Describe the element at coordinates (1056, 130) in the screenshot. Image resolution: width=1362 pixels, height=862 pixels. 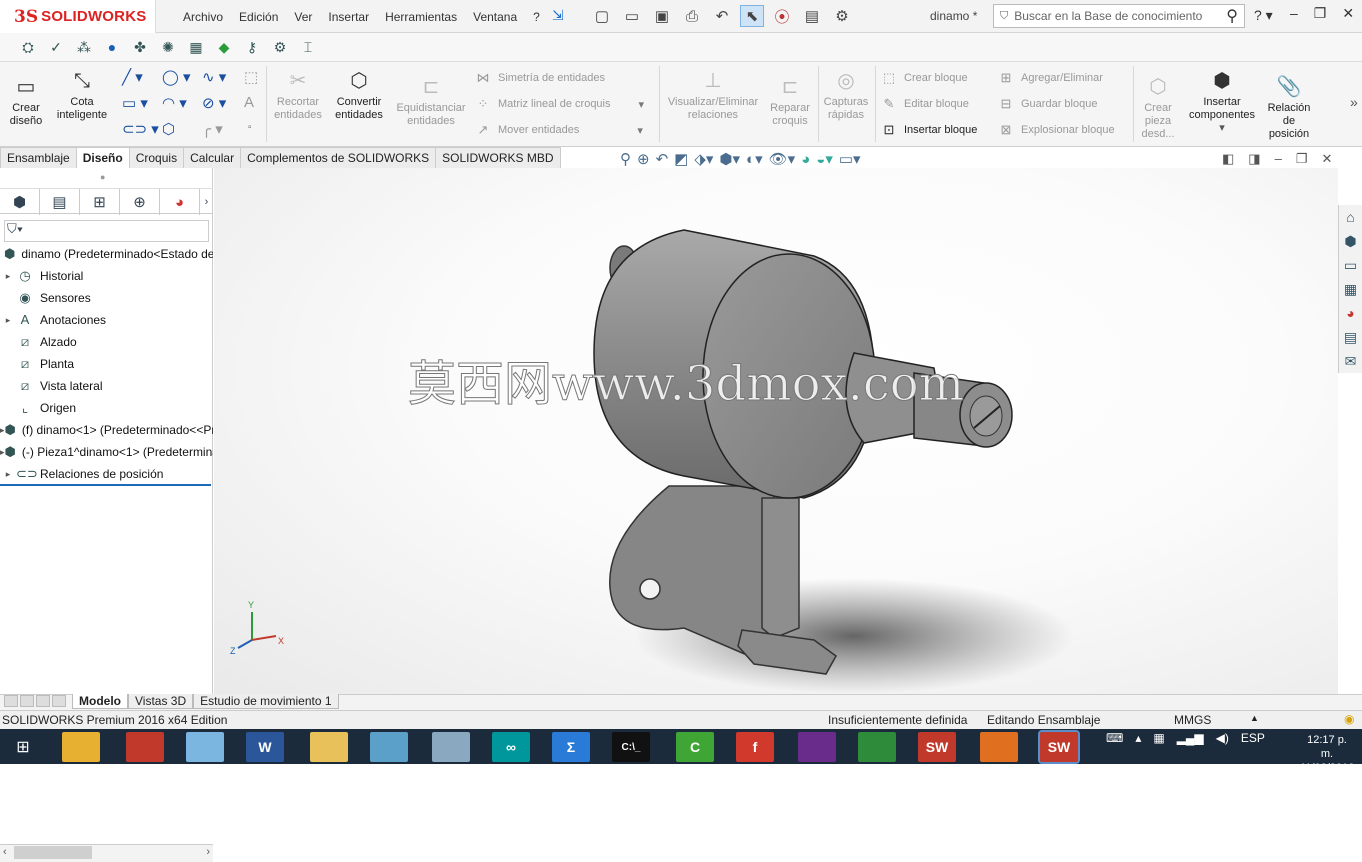
I see `explosionar-bloque-button: ⊠ Explosionar bloque` at that location.